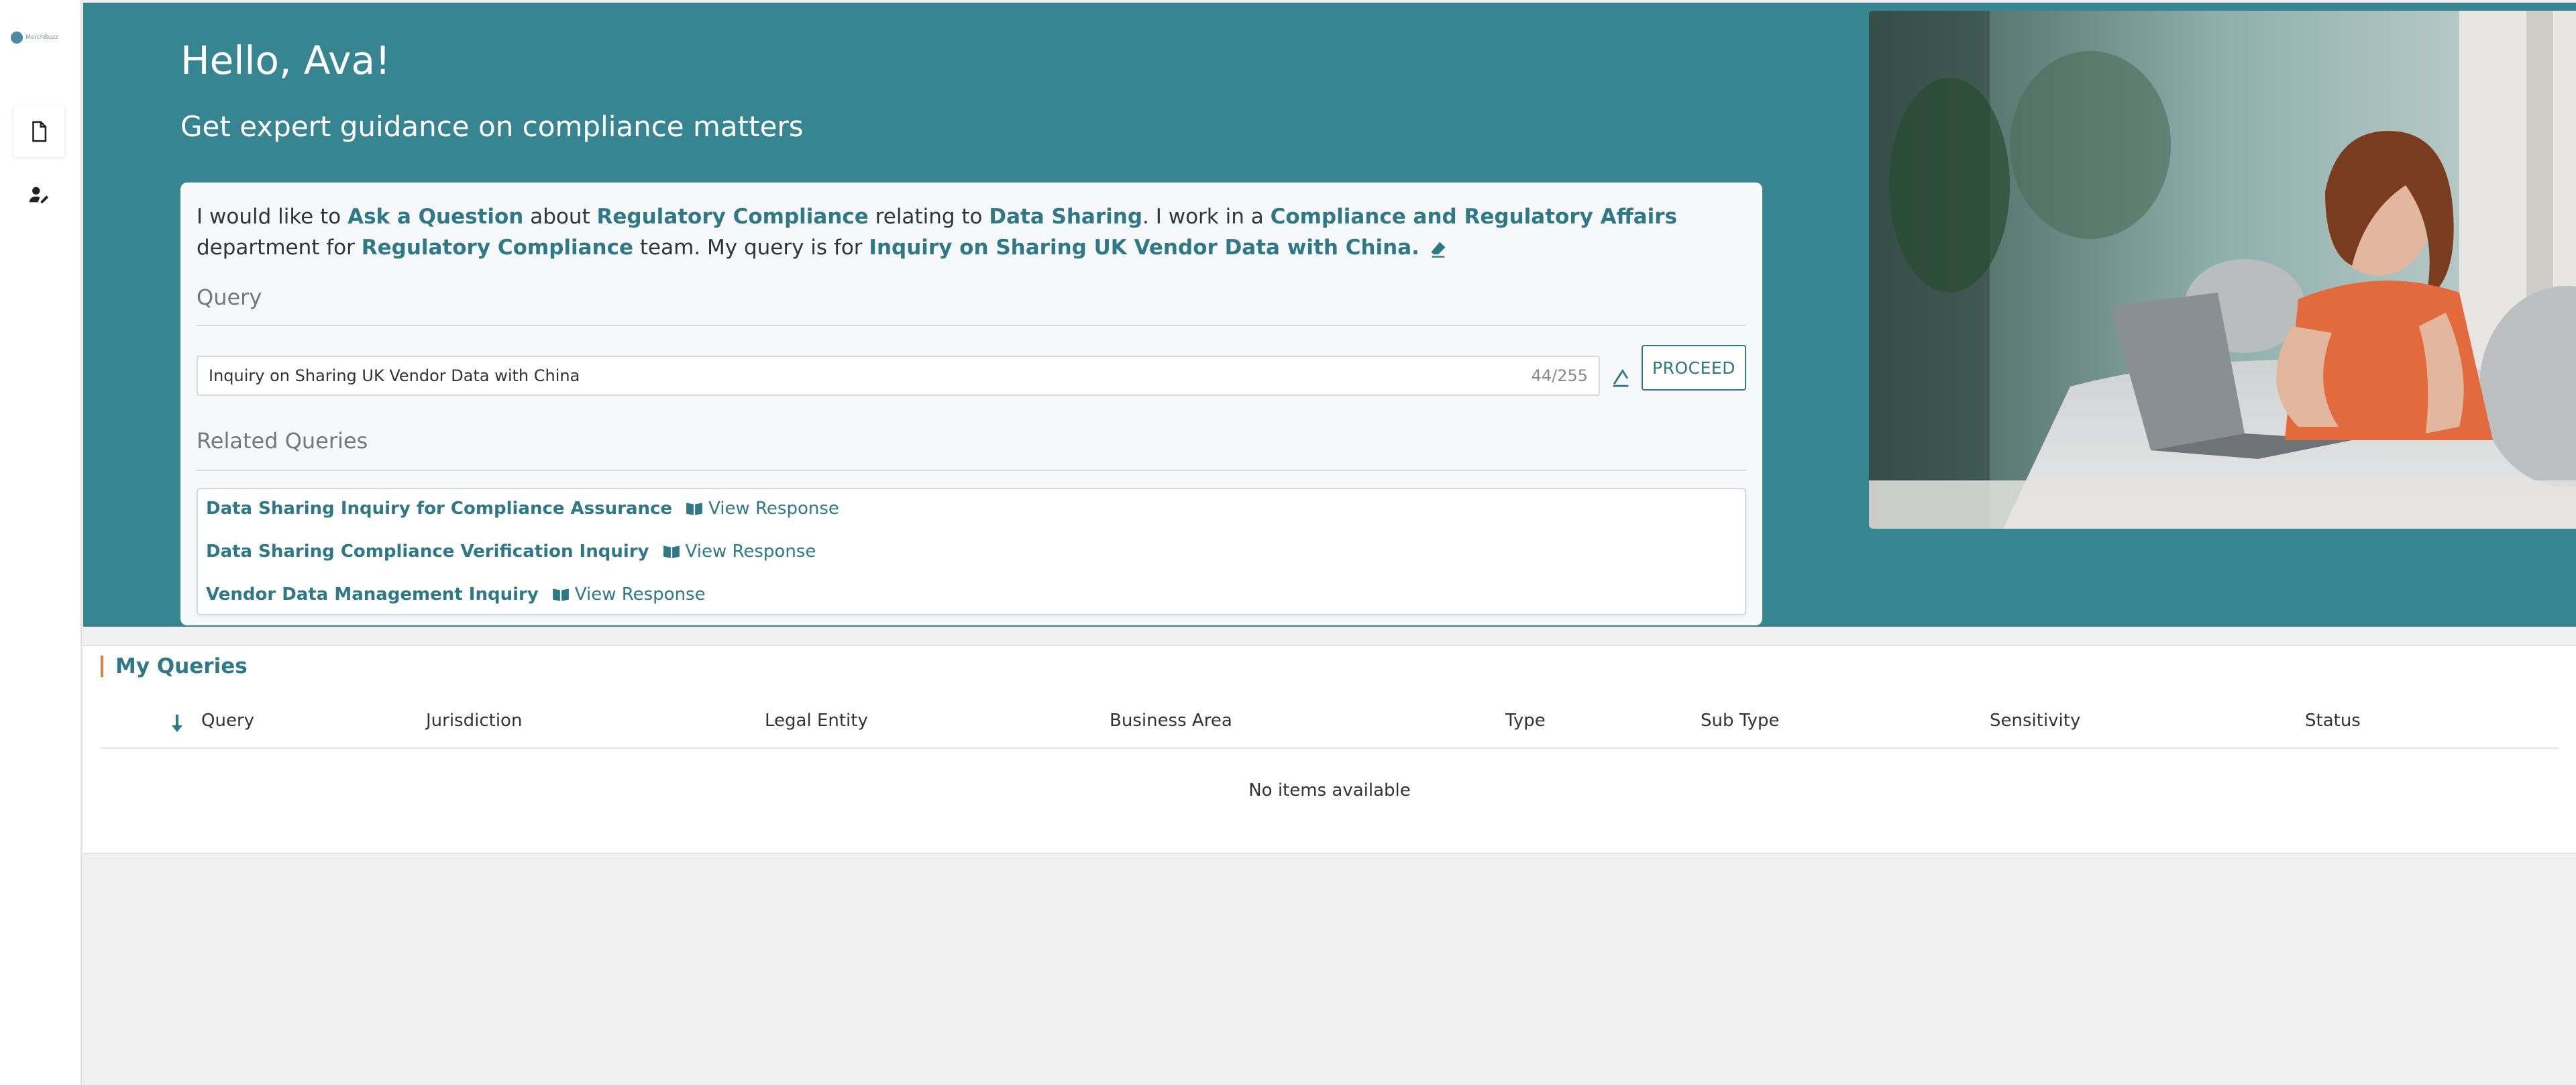 The image size is (2576, 1085). What do you see at coordinates (1474, 217) in the screenshot?
I see `sentence-department: Compliance and Regulatory Affairs` at bounding box center [1474, 217].